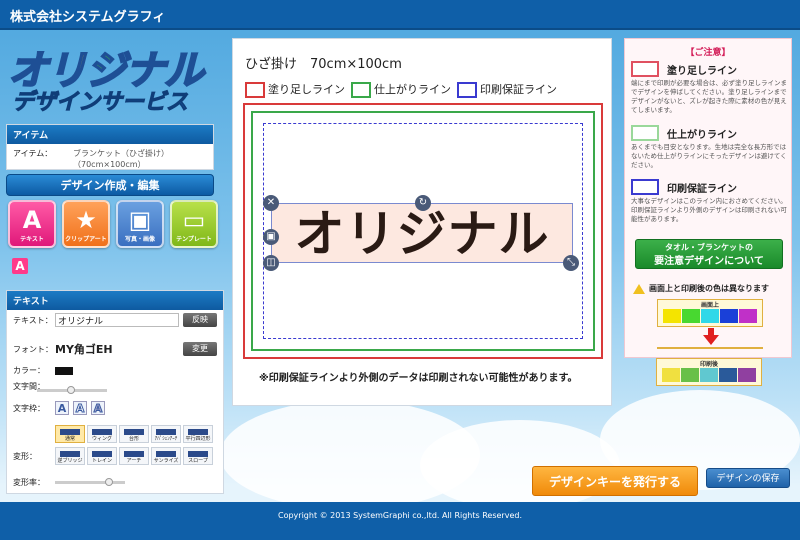 The image size is (800, 540). I want to click on warp-option-parallelogram: 平行四辺形, so click(198, 434).